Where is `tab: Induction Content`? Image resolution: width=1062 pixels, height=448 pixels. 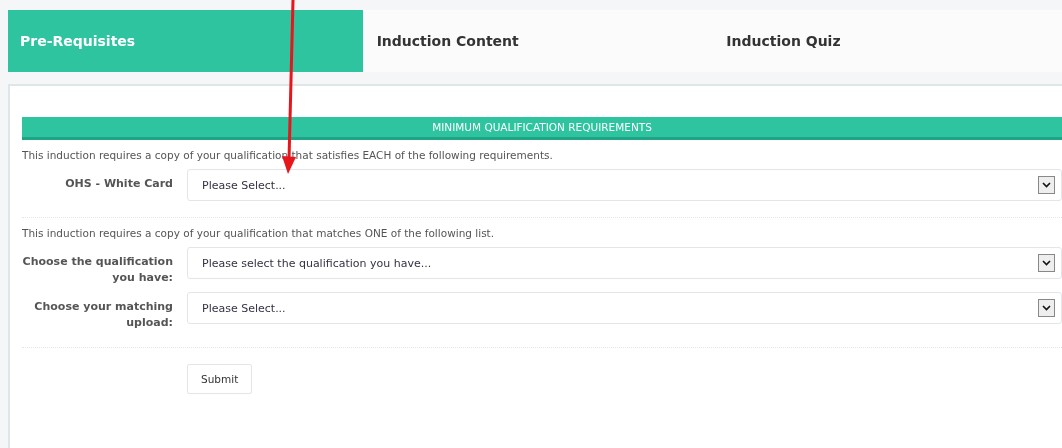 tab: Induction Content is located at coordinates (537, 41).